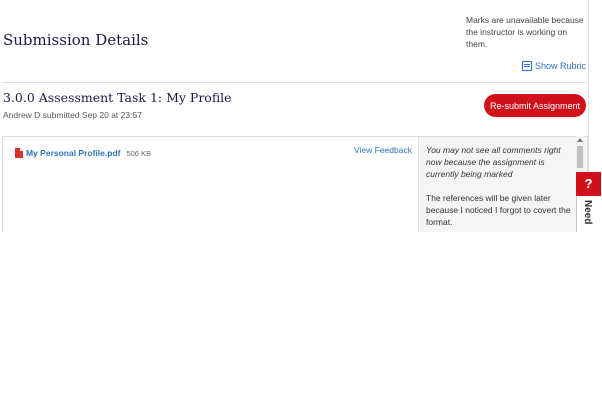 The image size is (602, 417). I want to click on divider, so click(294, 82).